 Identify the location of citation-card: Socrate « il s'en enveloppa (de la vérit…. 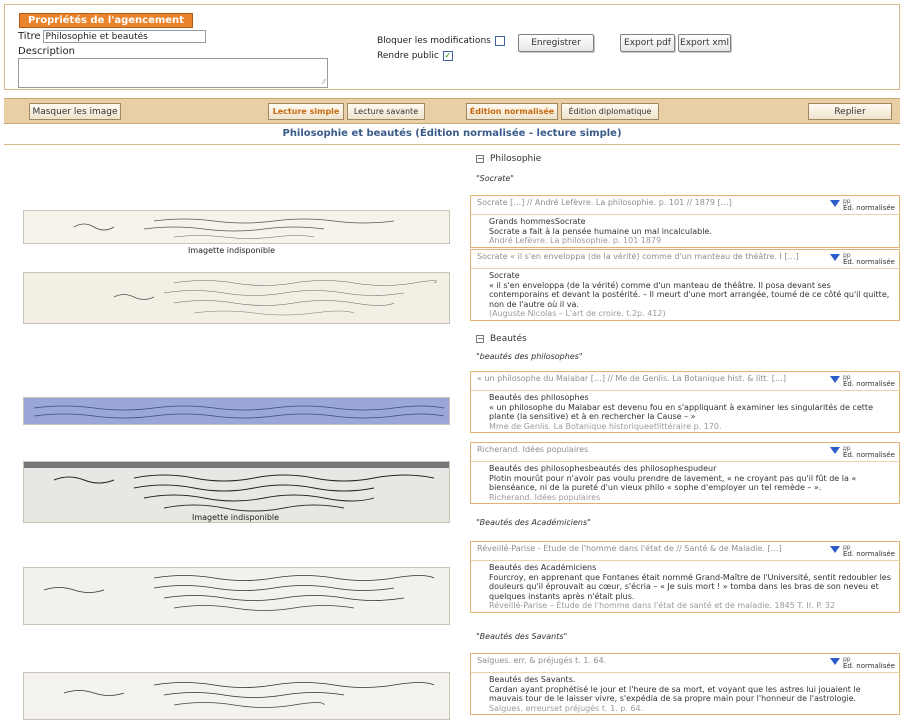
(685, 285).